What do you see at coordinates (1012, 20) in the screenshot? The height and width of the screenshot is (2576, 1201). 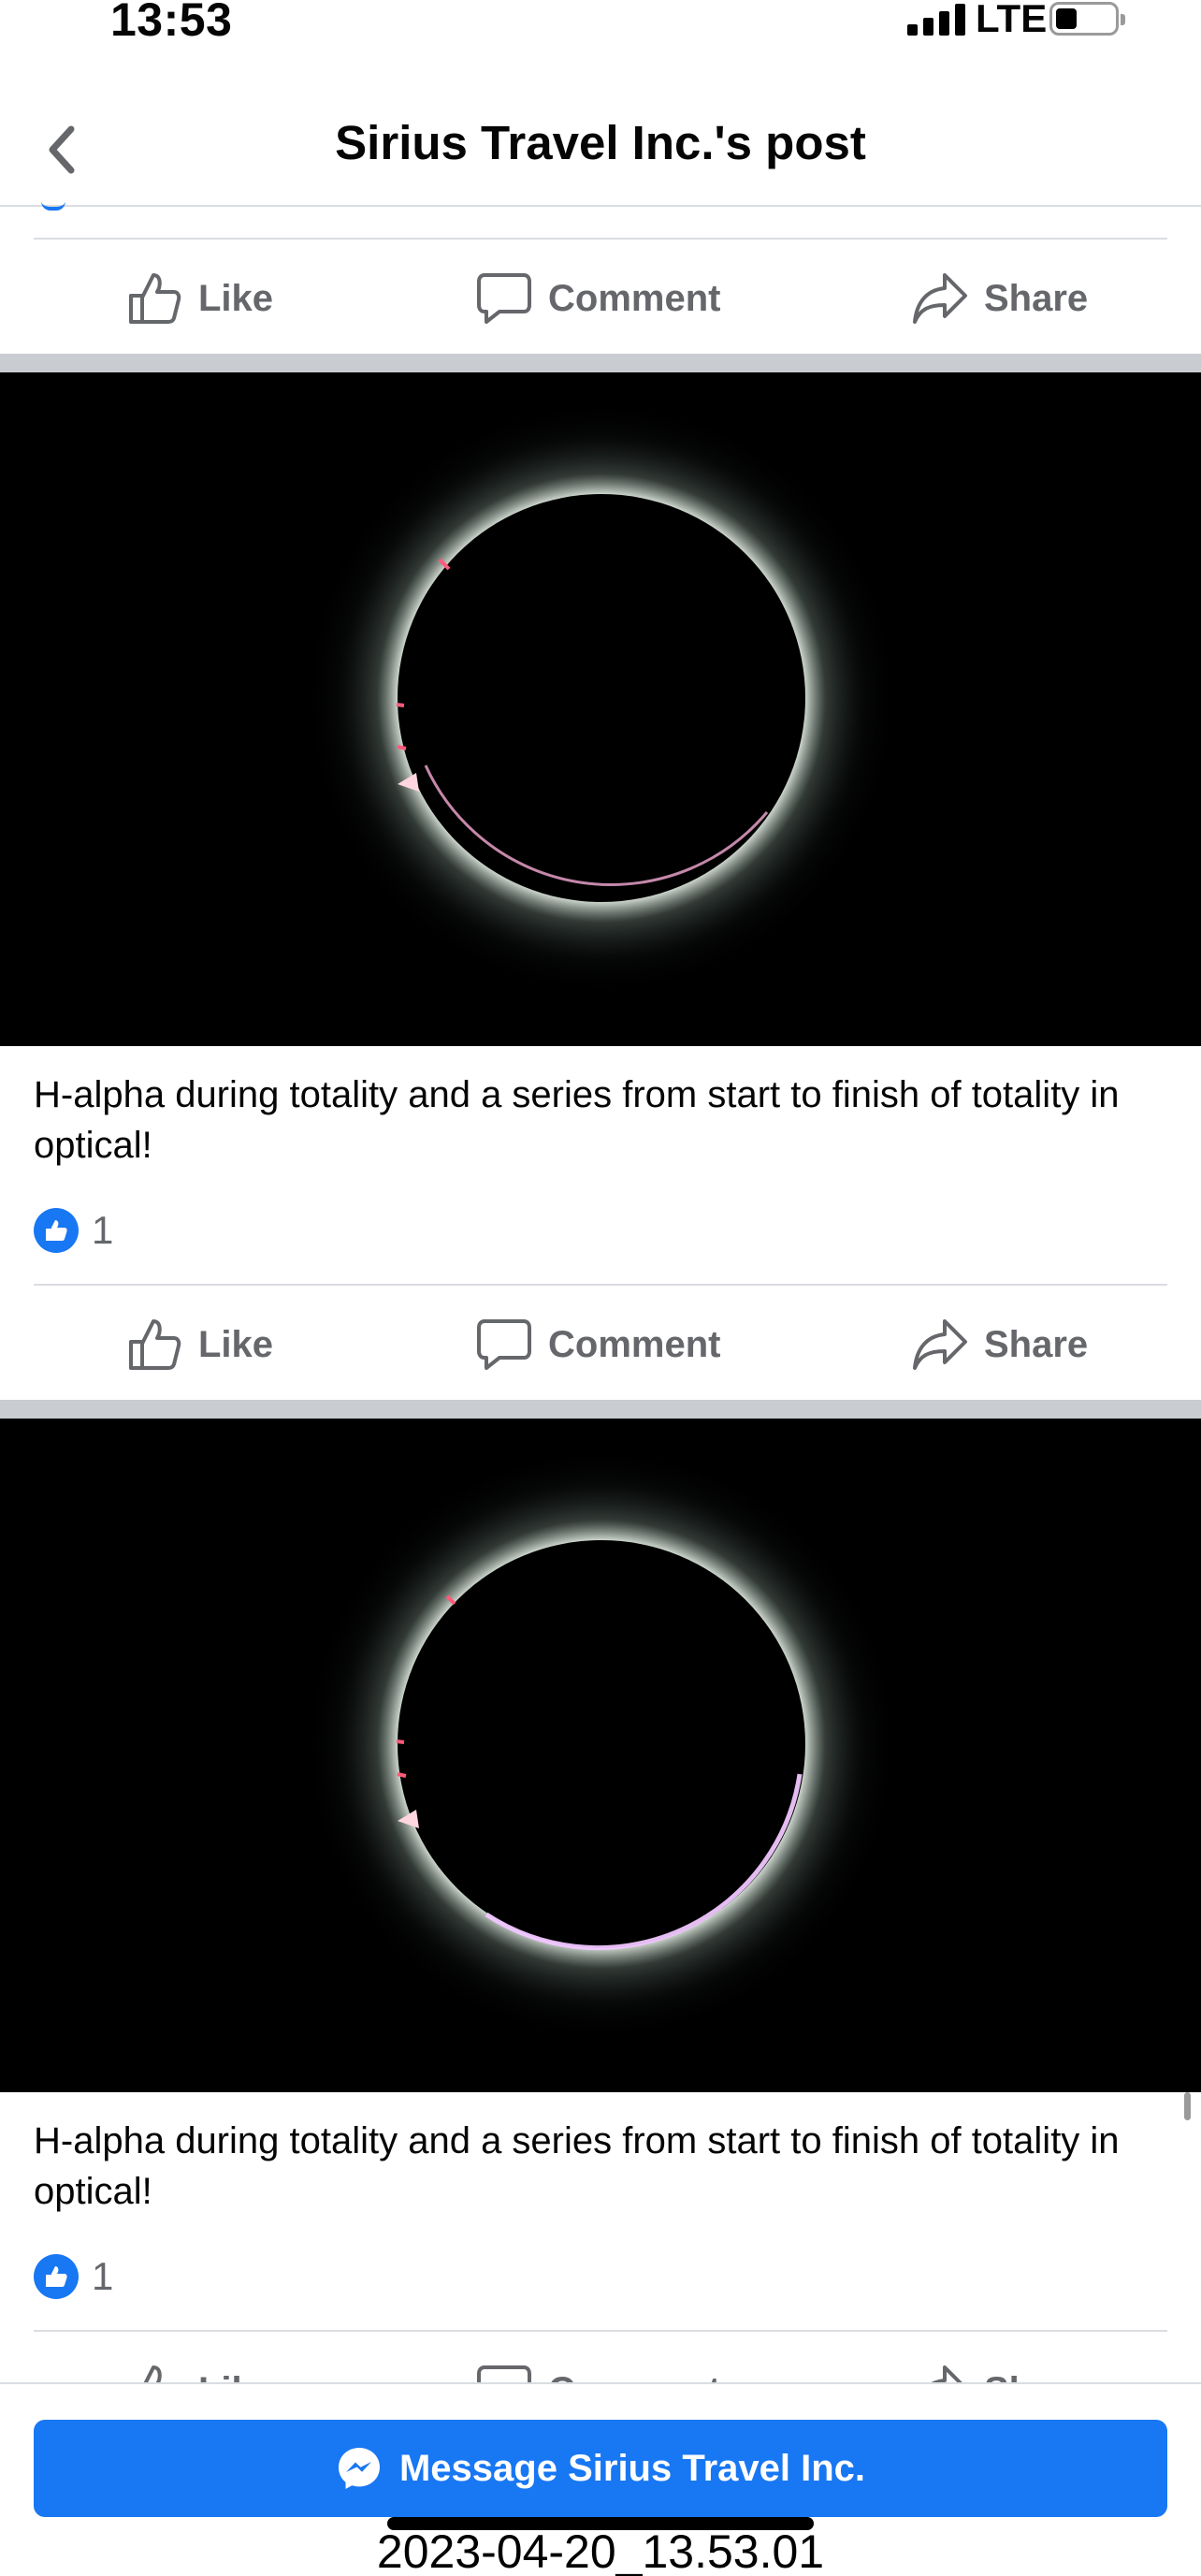 I see `network-label: LTE` at bounding box center [1012, 20].